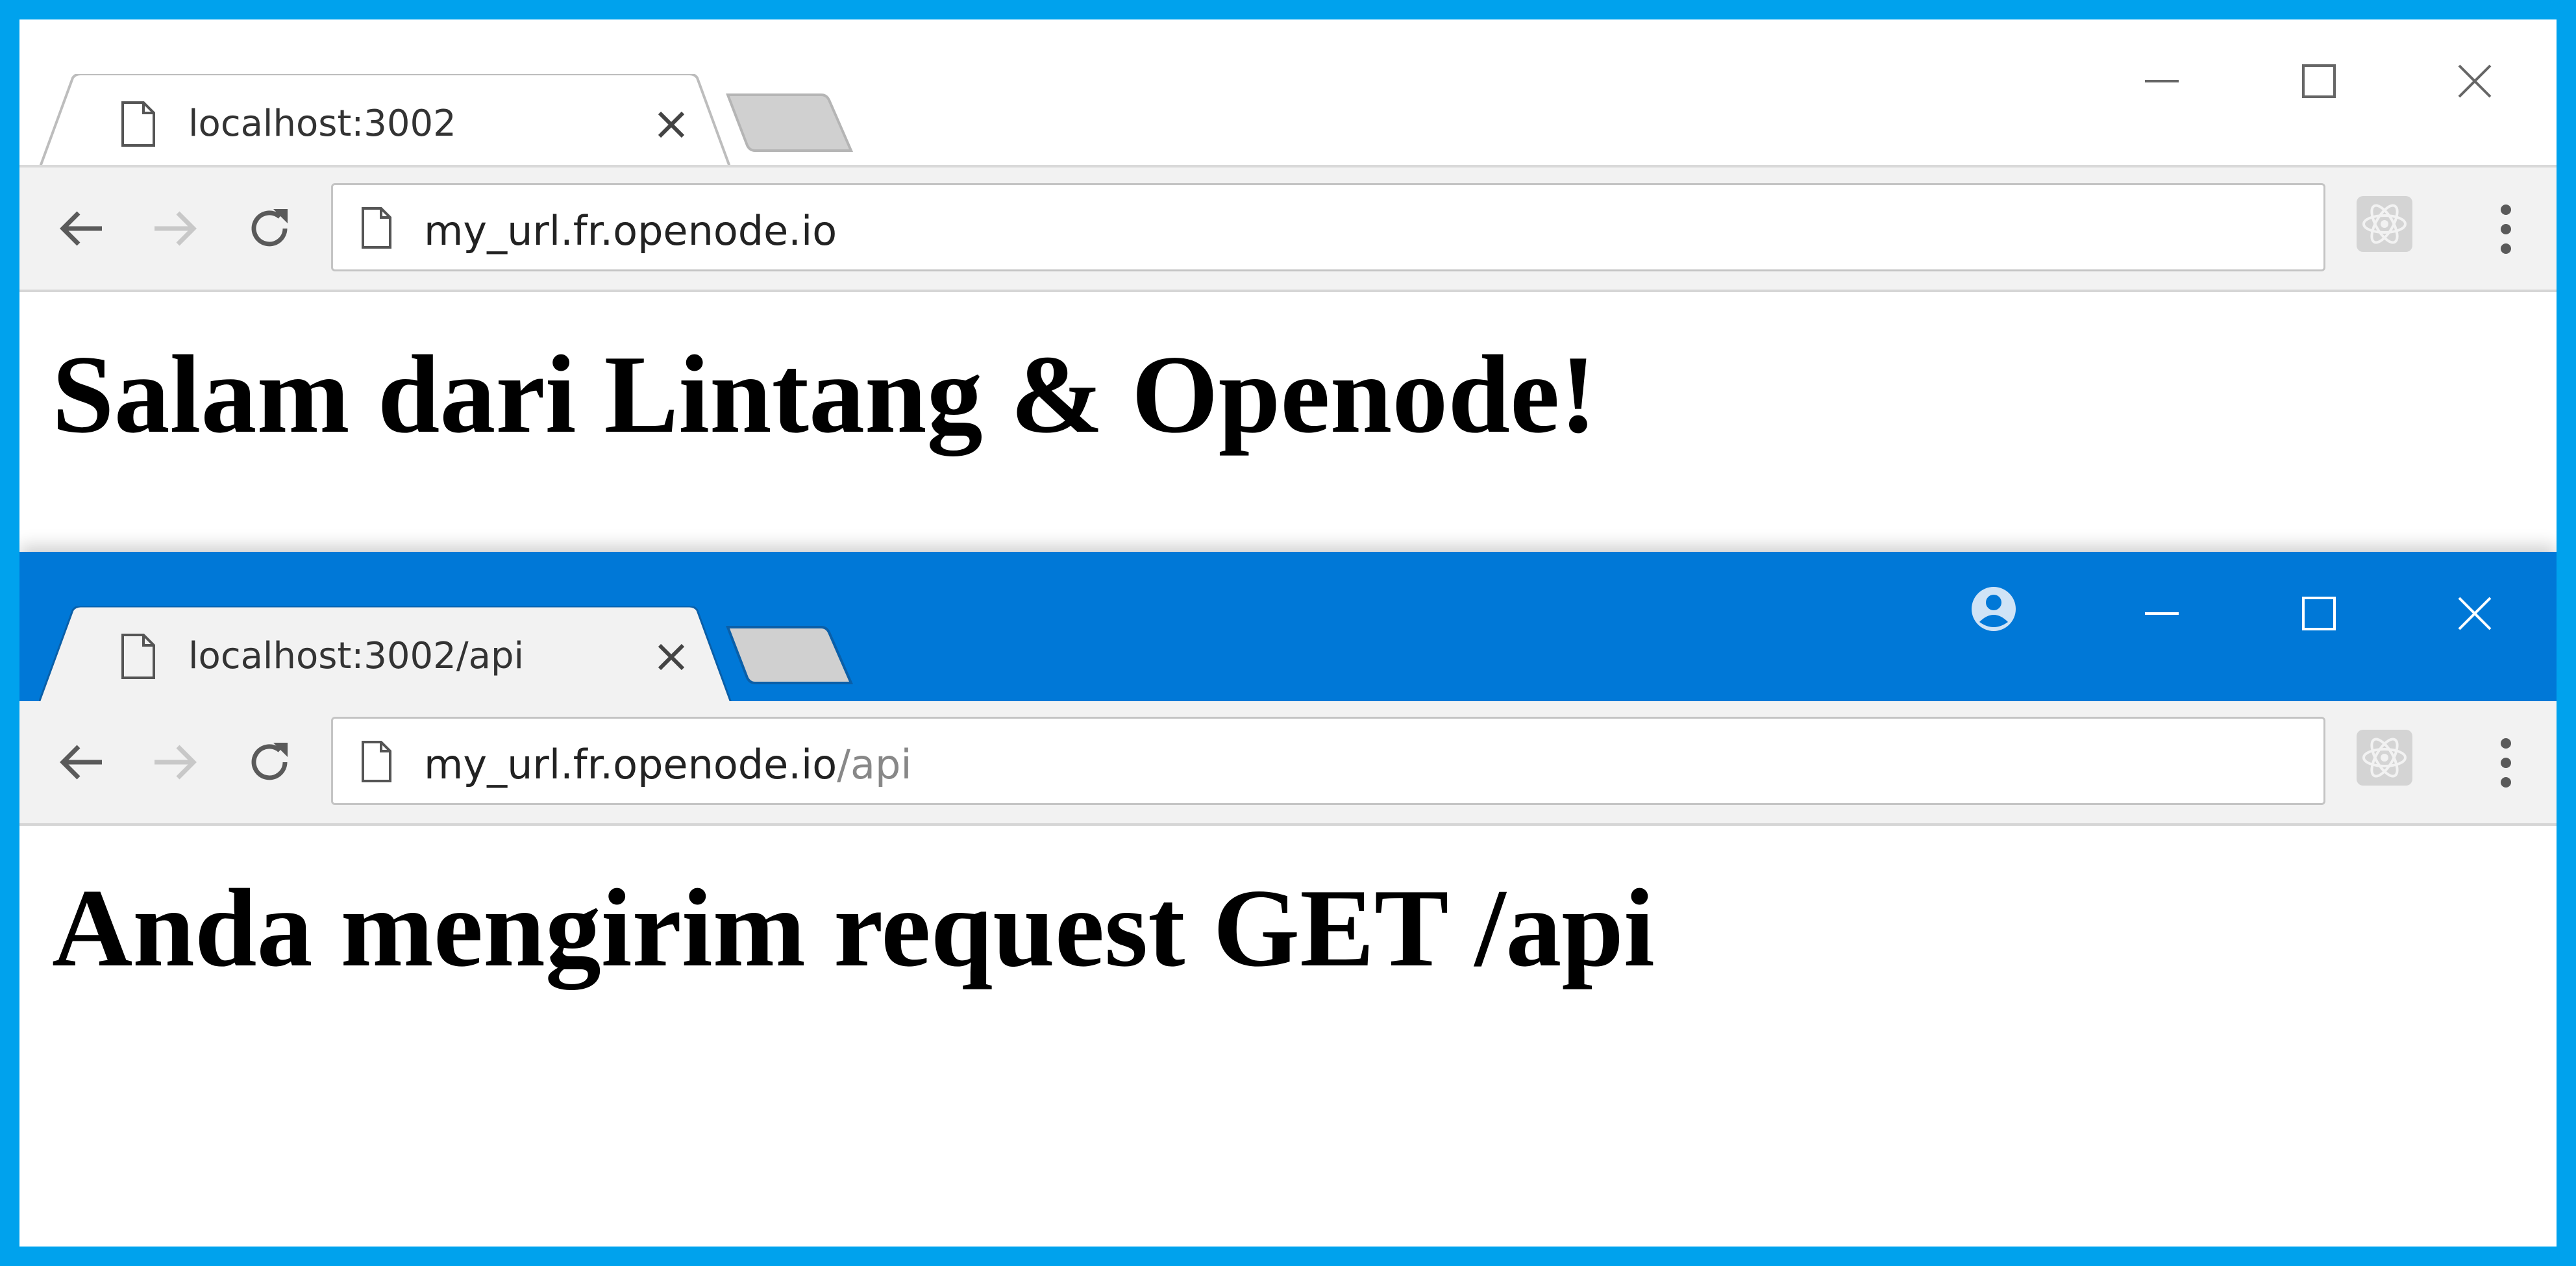 Image resolution: width=2576 pixels, height=1266 pixels. I want to click on page-content: Salam dari Lintang & Openode!, so click(1288, 376).